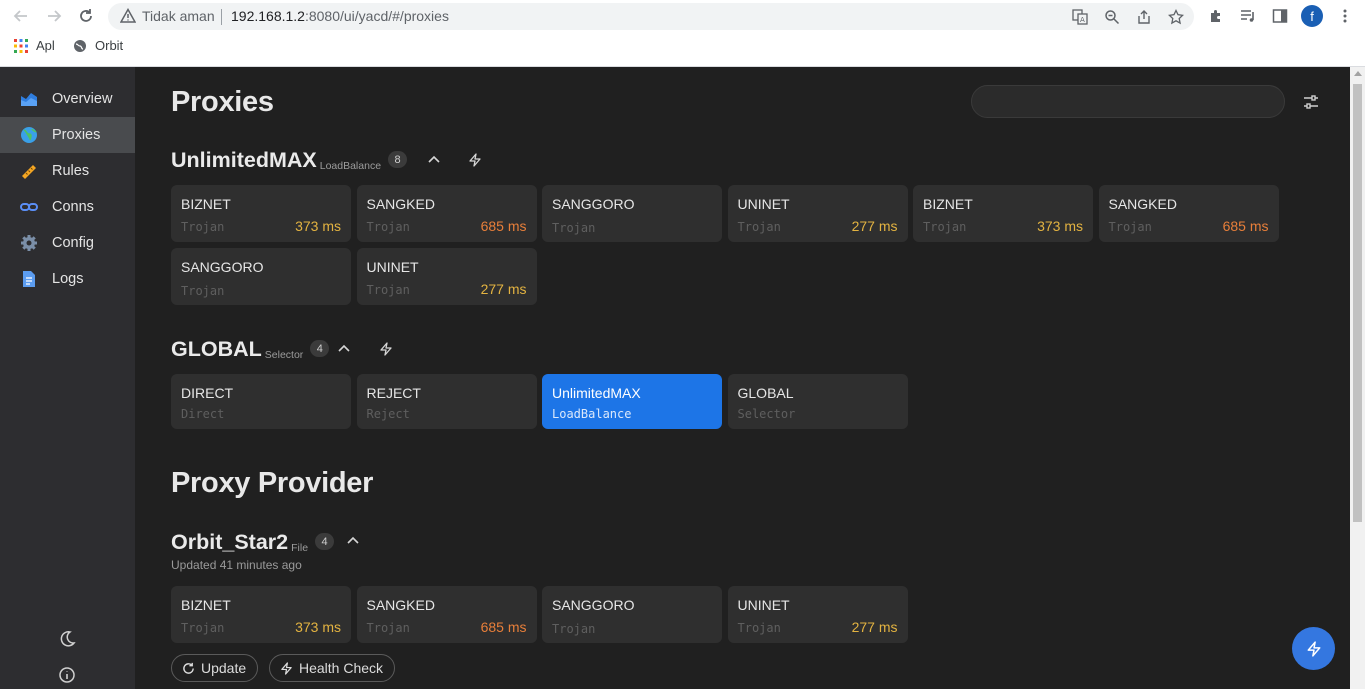  Describe the element at coordinates (350, 166) in the screenshot. I see `group-type: LoadBalance` at that location.